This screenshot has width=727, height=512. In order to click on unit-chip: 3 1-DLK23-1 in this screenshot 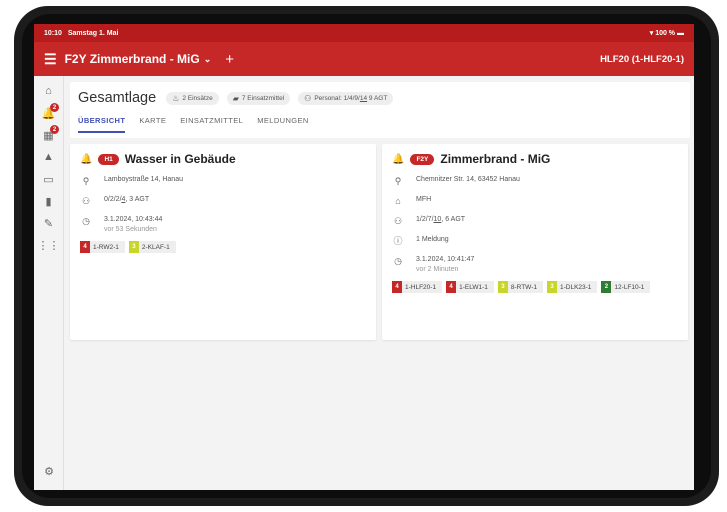, I will do `click(572, 287)`.